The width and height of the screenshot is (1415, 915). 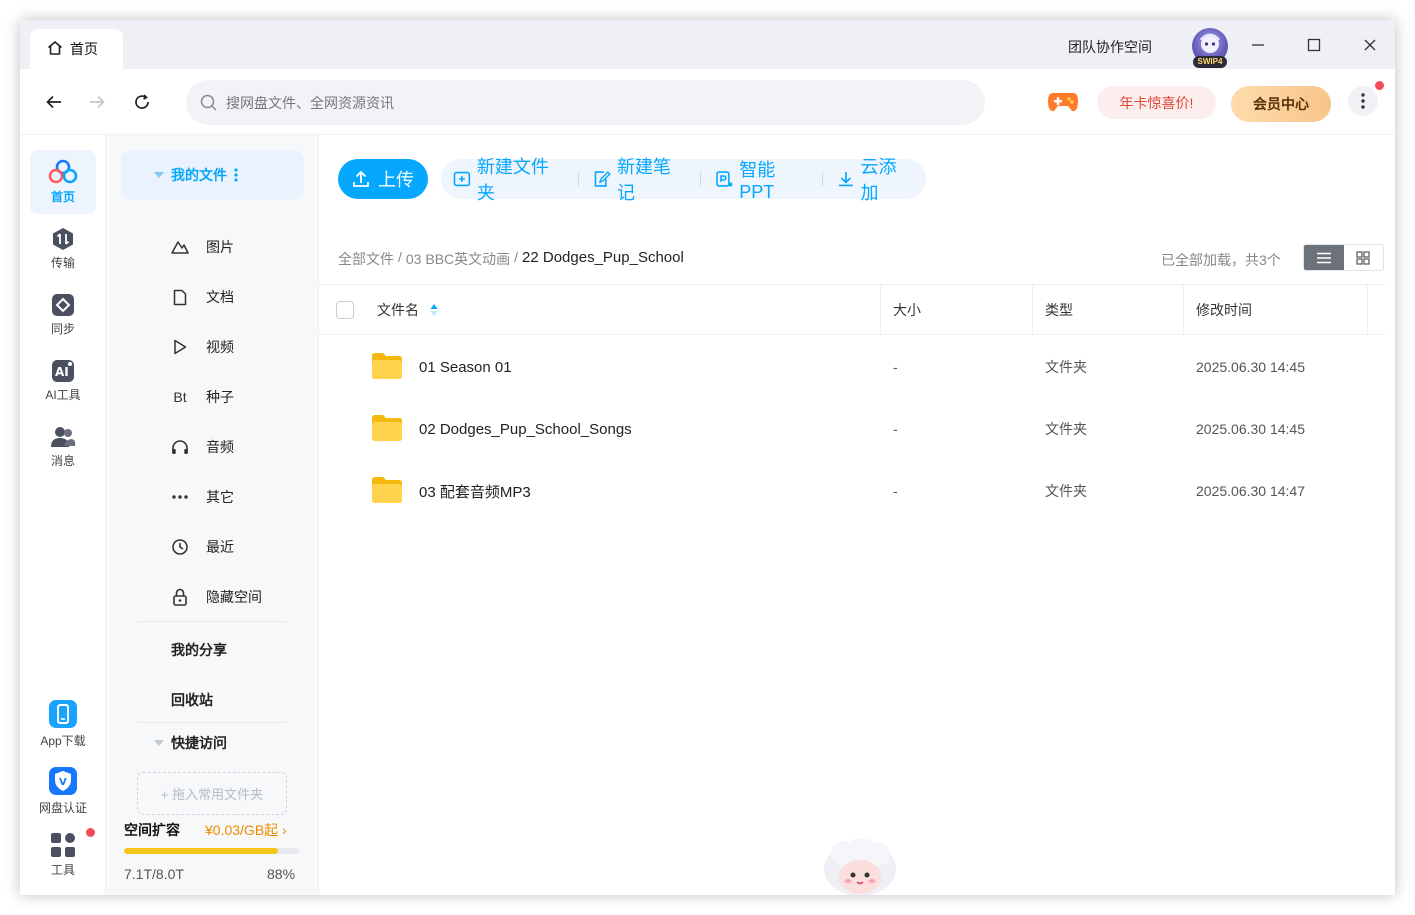 I want to click on rail-item-sync: 同步, so click(x=63, y=315).